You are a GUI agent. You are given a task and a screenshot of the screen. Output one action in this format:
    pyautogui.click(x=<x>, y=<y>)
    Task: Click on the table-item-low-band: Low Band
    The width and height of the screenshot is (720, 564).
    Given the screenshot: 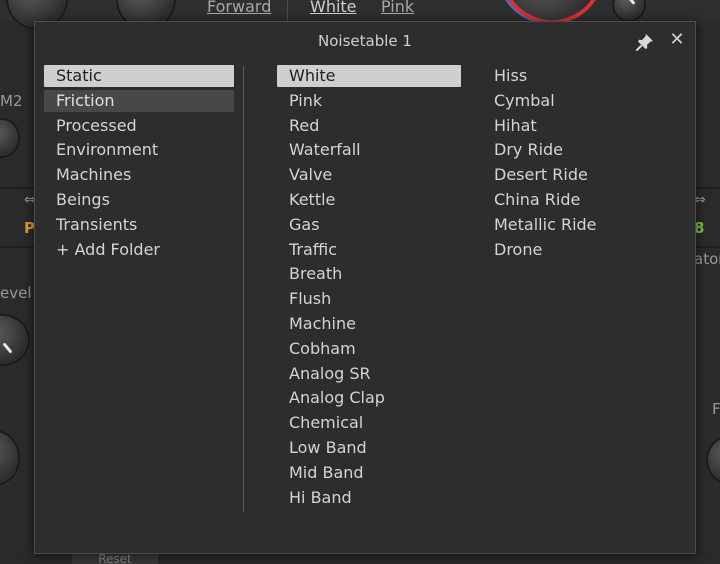 What is the action you would take?
    pyautogui.click(x=369, y=448)
    